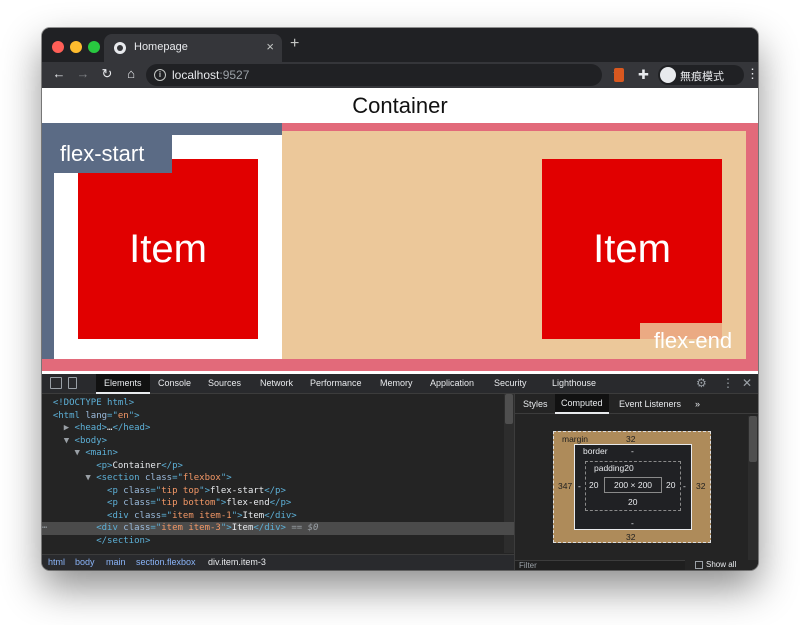 This screenshot has width=800, height=625. I want to click on crumb-div-item-3: div.item.item-3, so click(237, 562).